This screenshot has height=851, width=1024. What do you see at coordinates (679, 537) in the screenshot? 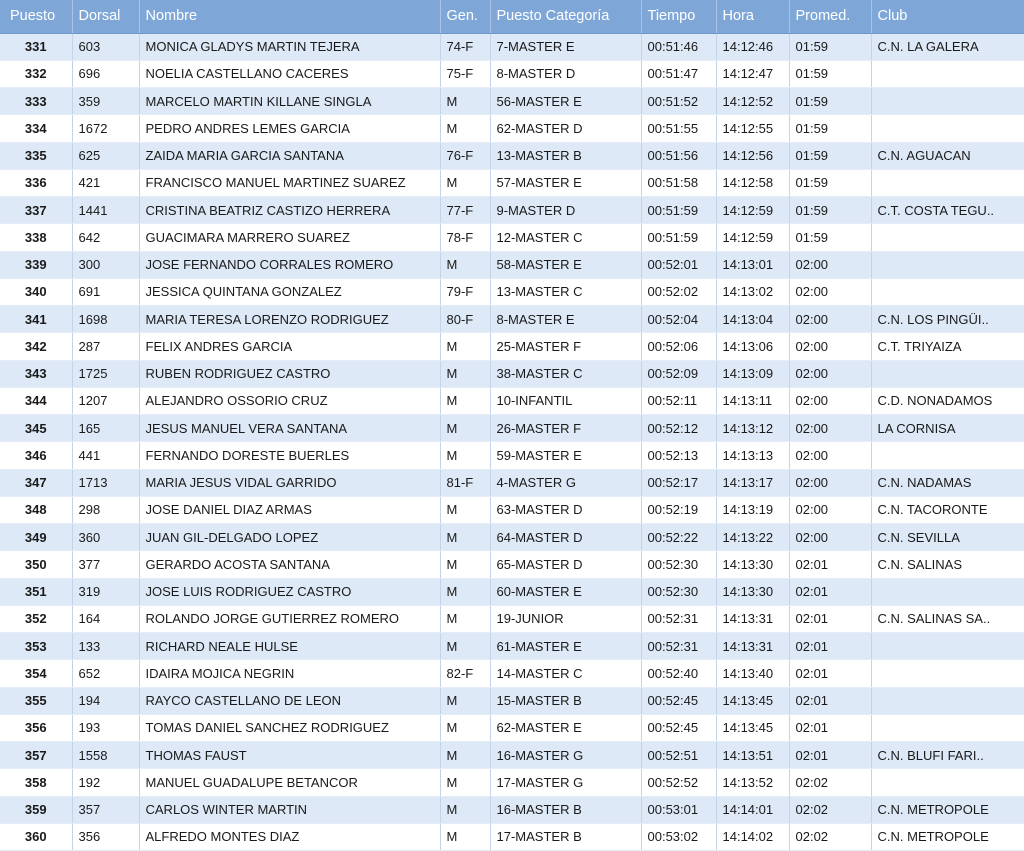
I see `cell-tiempo: 00:52:22` at bounding box center [679, 537].